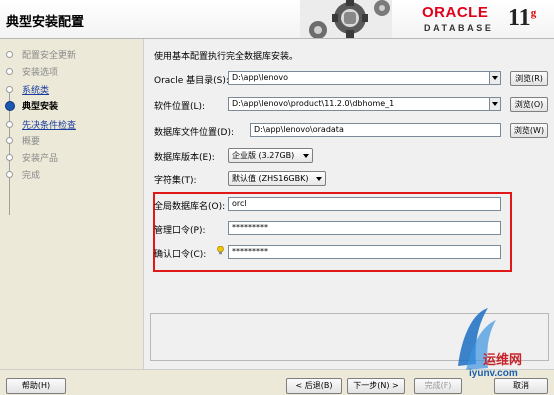 The width and height of the screenshot is (554, 395). I want to click on back-button: < 后退(B), so click(314, 386).